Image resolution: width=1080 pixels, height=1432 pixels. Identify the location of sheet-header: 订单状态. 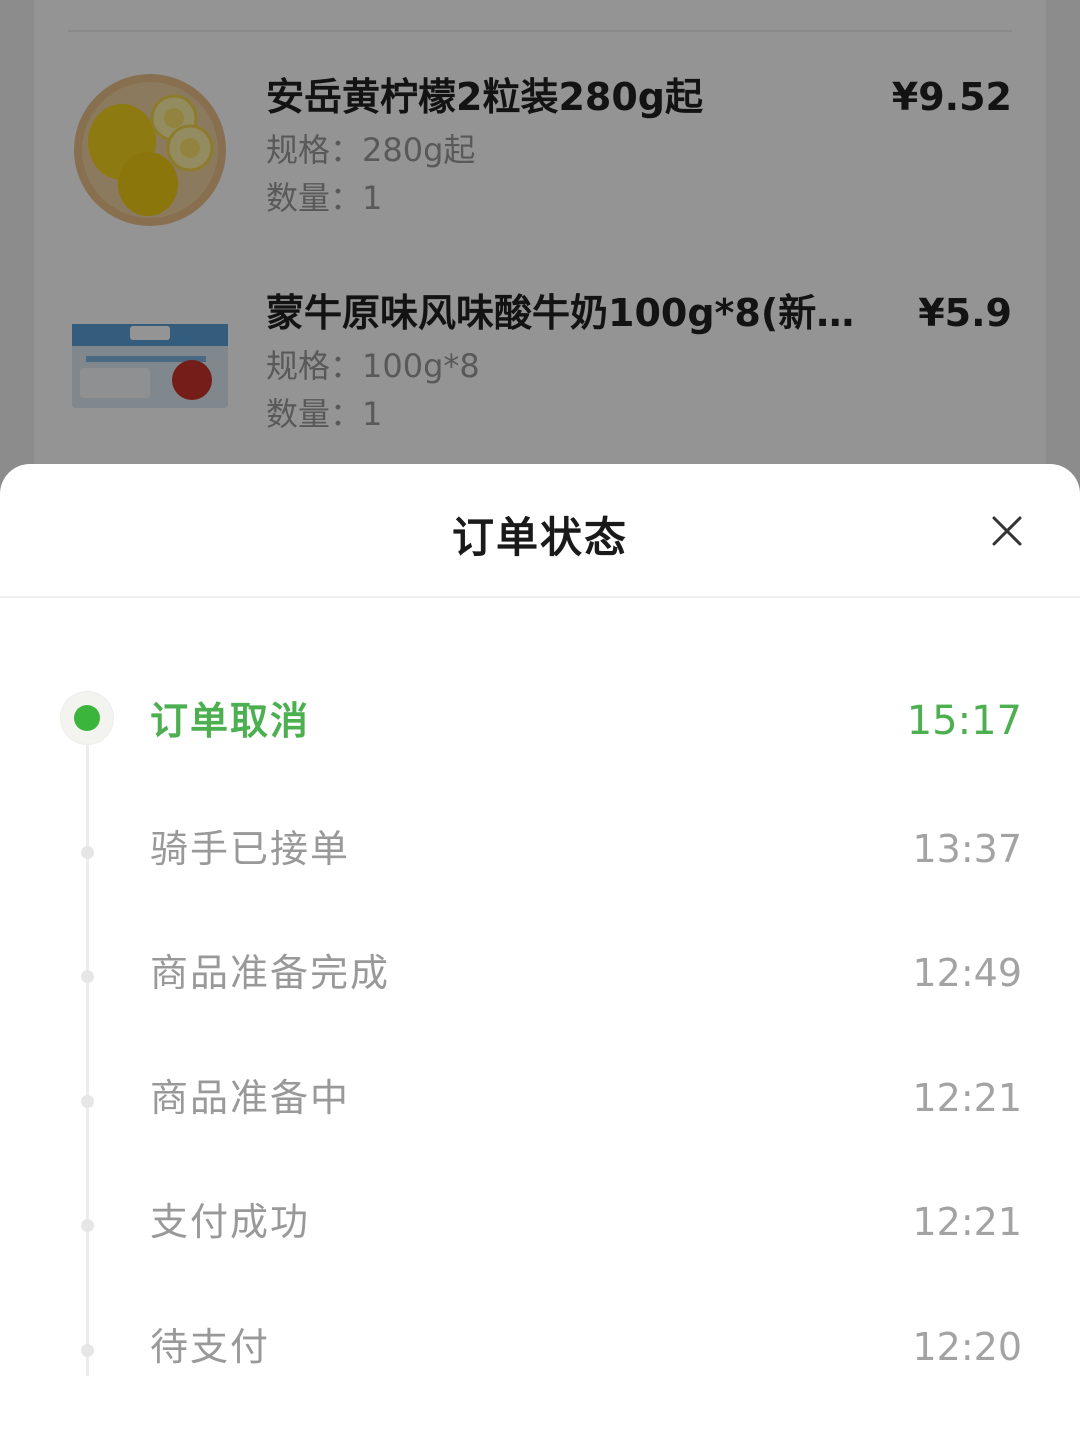
(540, 531).